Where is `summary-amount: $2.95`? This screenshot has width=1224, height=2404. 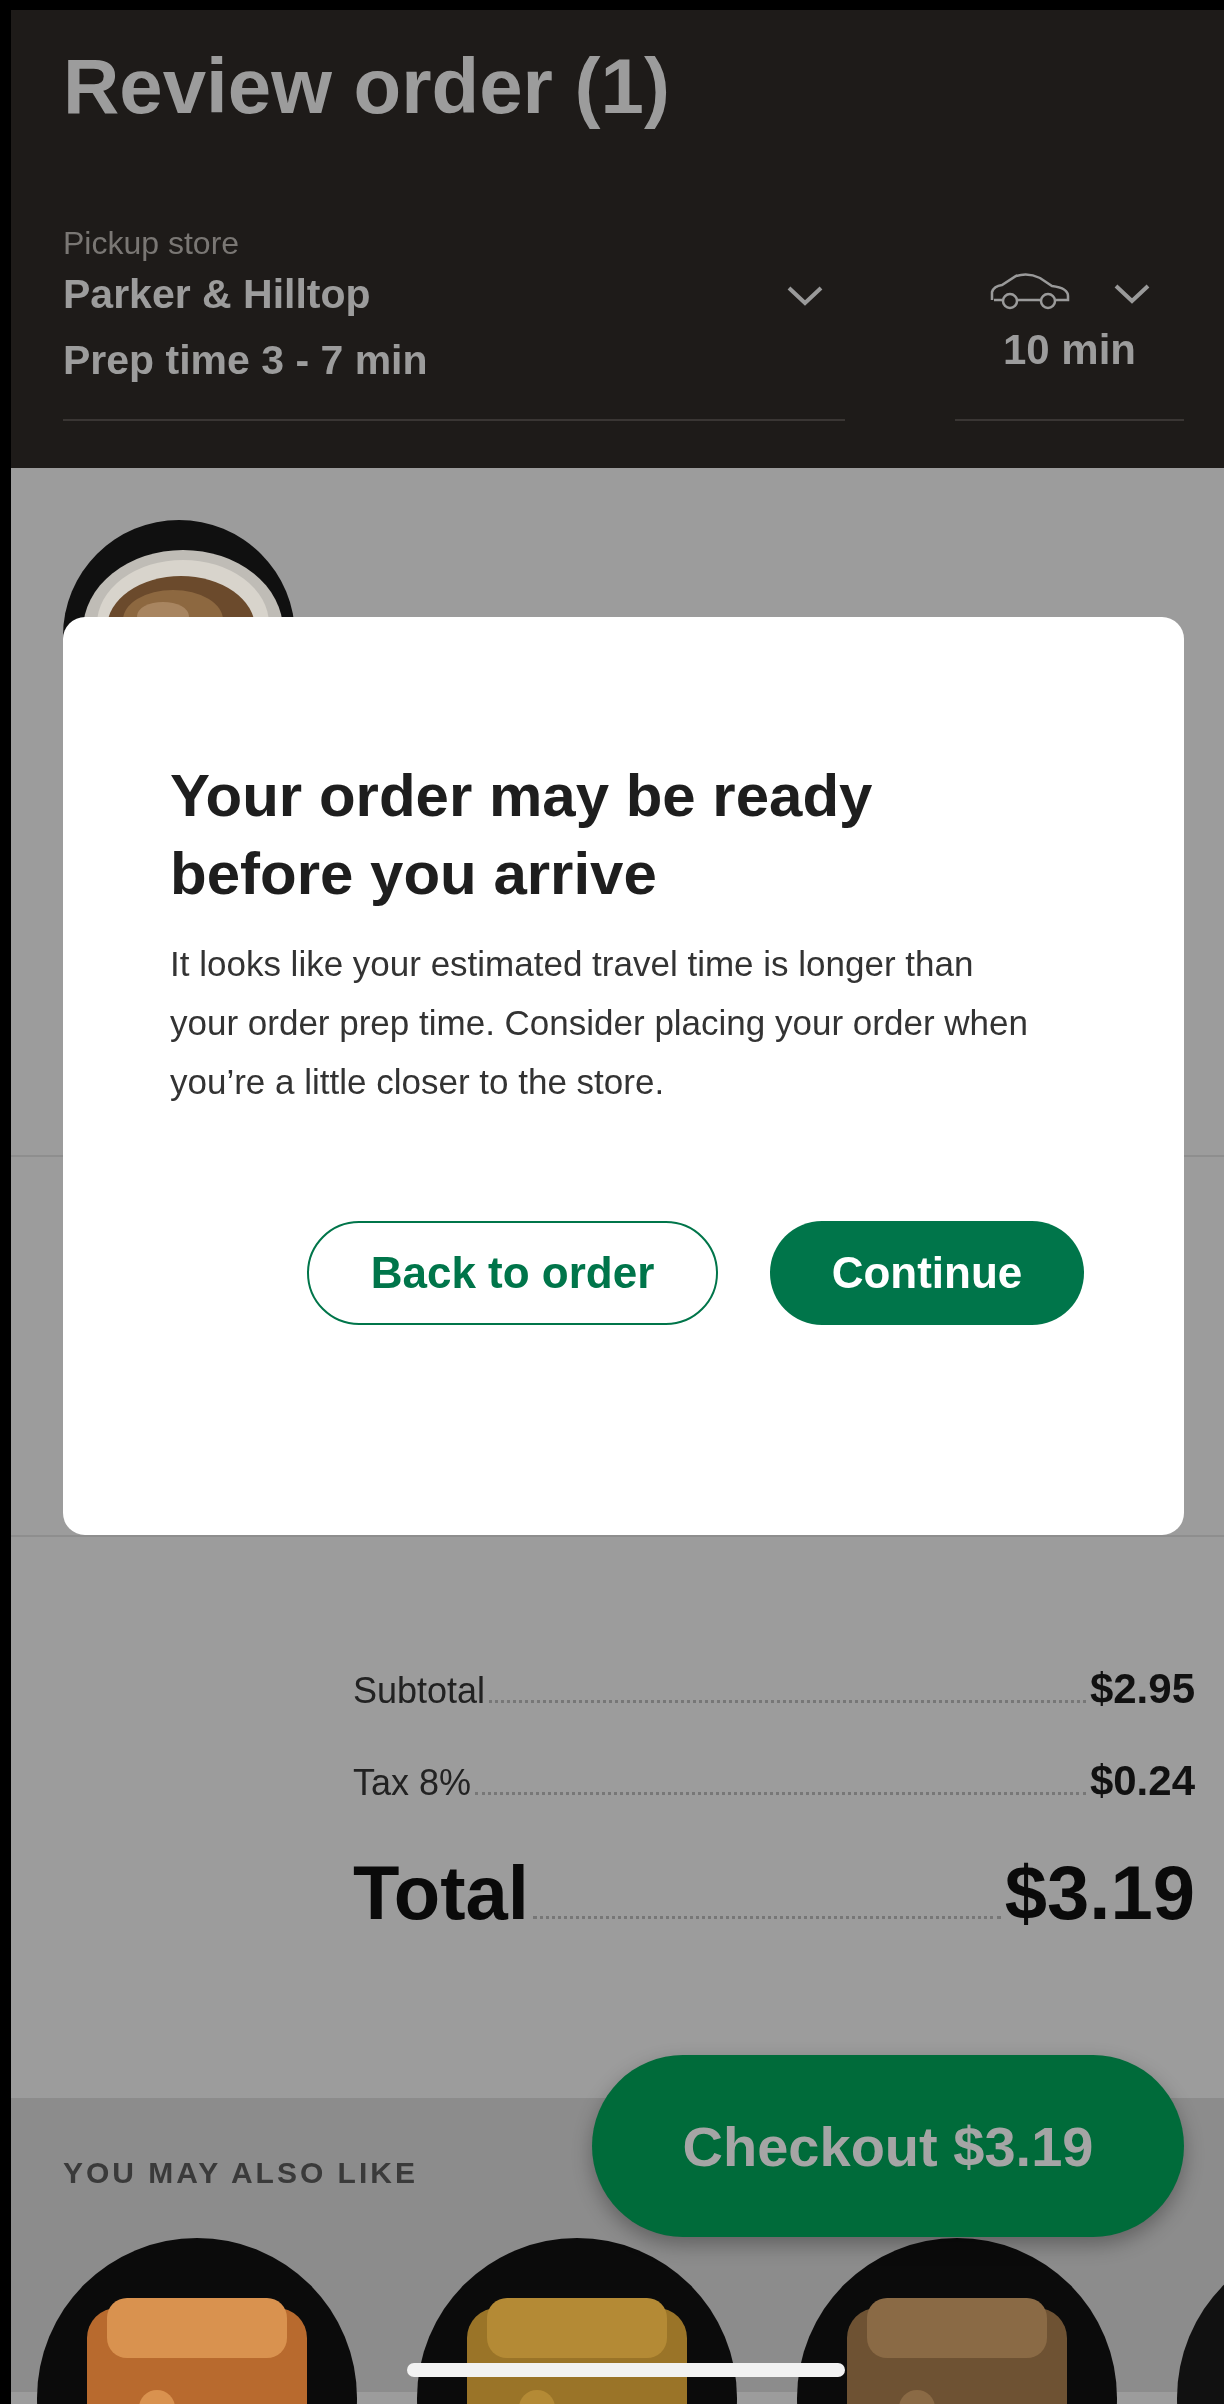 summary-amount: $2.95 is located at coordinates (1142, 1689).